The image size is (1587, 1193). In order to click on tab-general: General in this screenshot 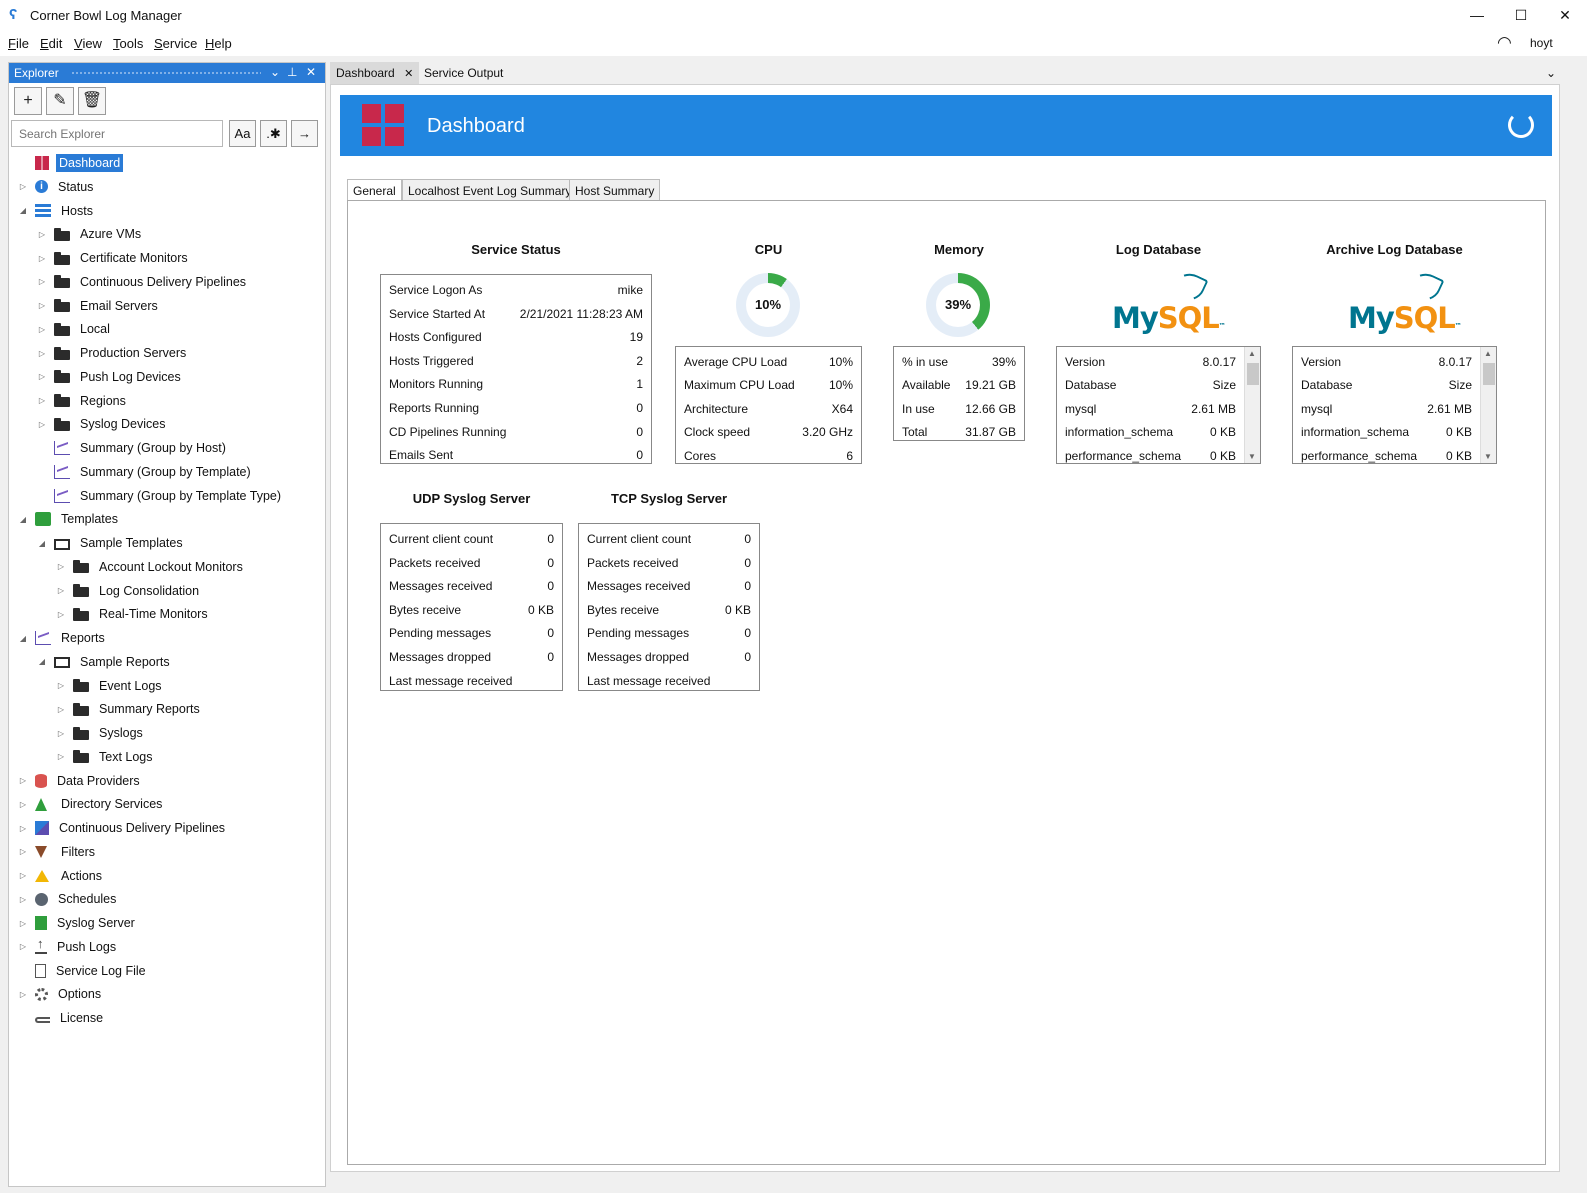, I will do `click(374, 190)`.